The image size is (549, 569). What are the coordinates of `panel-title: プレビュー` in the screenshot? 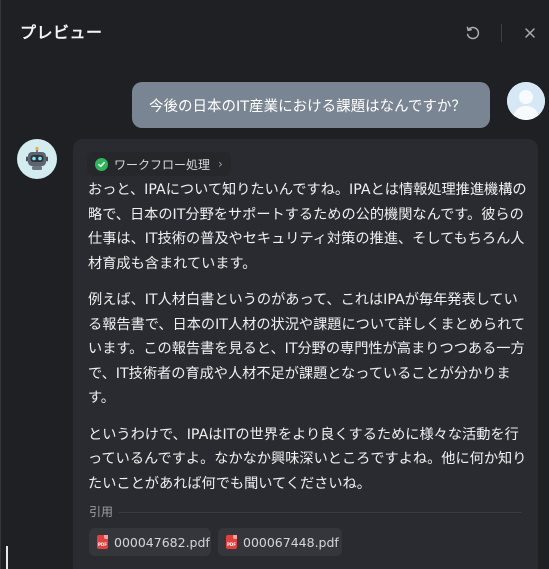 It's located at (61, 32).